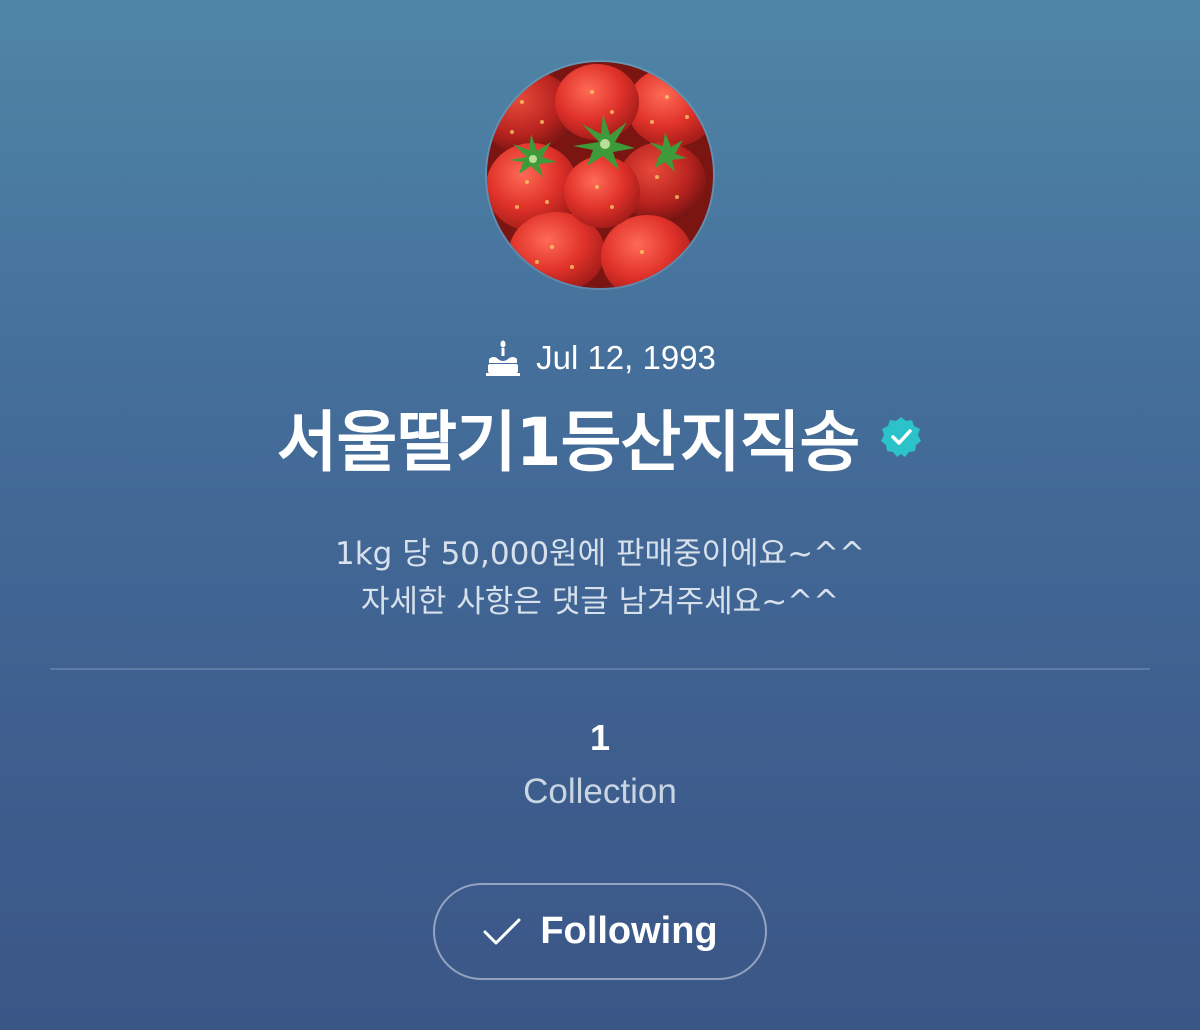  What do you see at coordinates (502, 931) in the screenshot?
I see `check-icon` at bounding box center [502, 931].